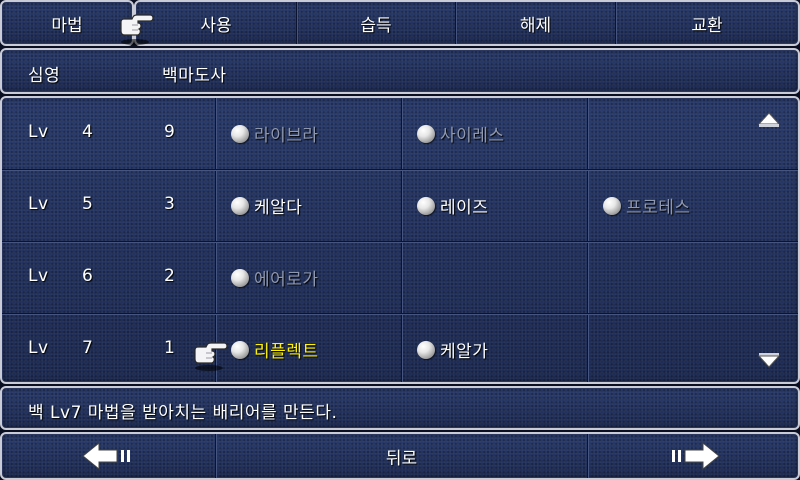 Image resolution: width=800 pixels, height=480 pixels. I want to click on back-button-label: 뒤로, so click(401, 458).